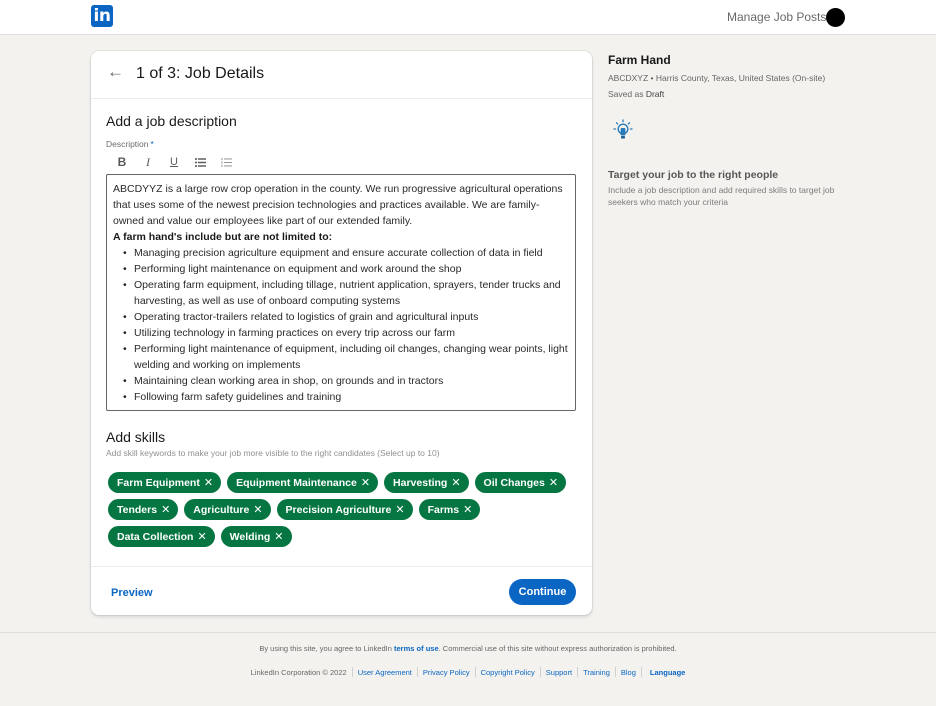 This screenshot has height=706, width=936. I want to click on description-label-text: Description, so click(127, 144).